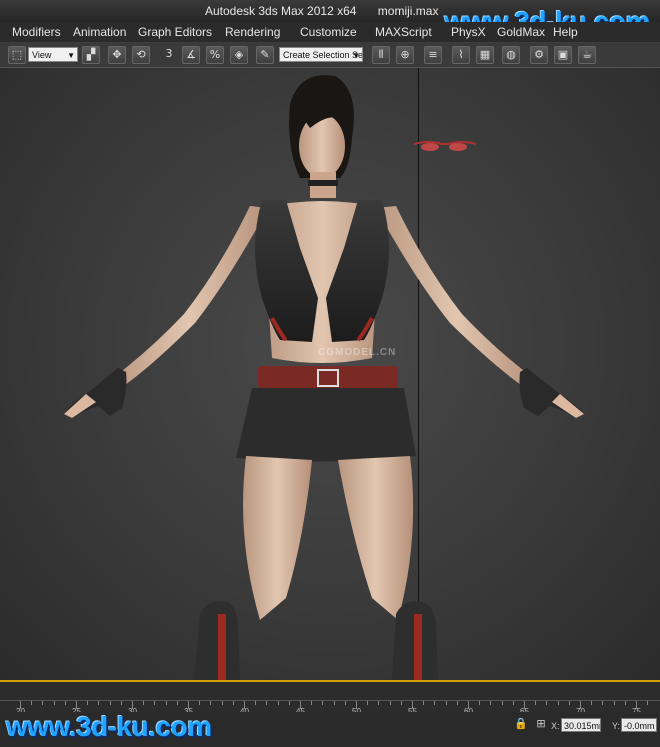 The image size is (660, 747). What do you see at coordinates (468, 32) in the screenshot?
I see `menu-physx: PhysX` at bounding box center [468, 32].